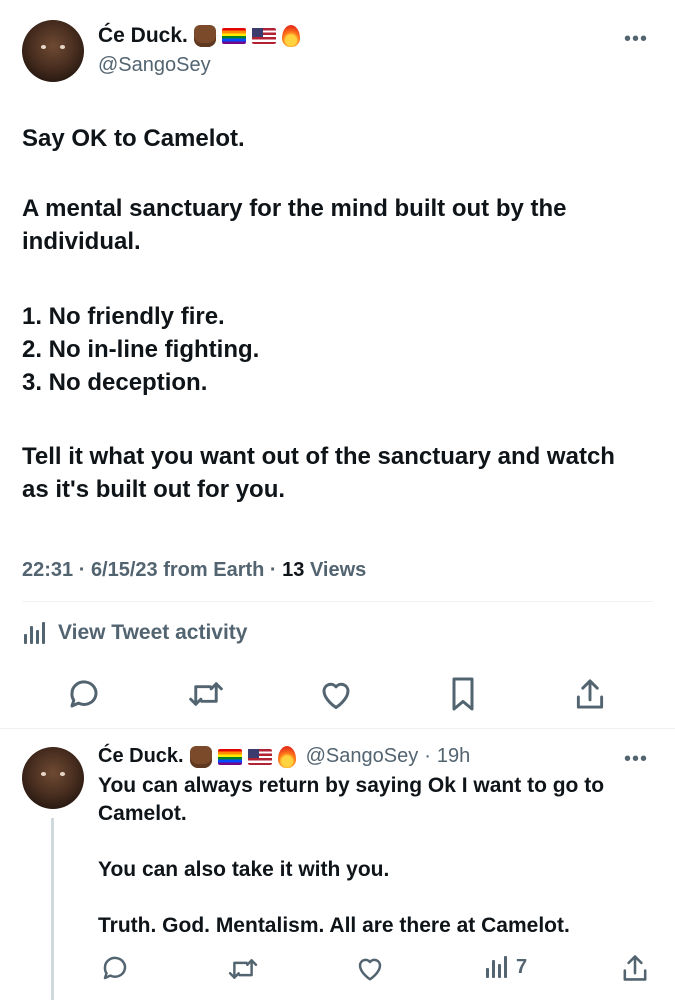 This screenshot has width=675, height=1000. Describe the element at coordinates (636, 759) in the screenshot. I see `reply-more-icon: •••` at that location.